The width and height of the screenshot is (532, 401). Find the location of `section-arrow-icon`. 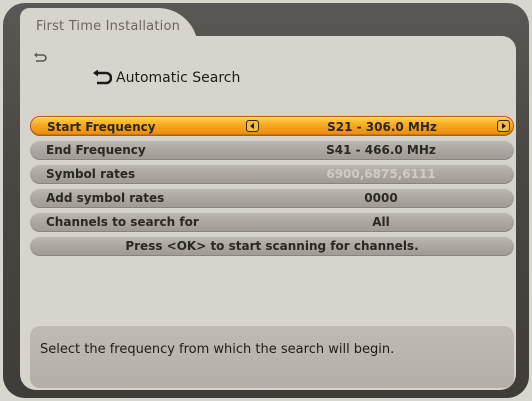

section-arrow-icon is located at coordinates (102, 77).